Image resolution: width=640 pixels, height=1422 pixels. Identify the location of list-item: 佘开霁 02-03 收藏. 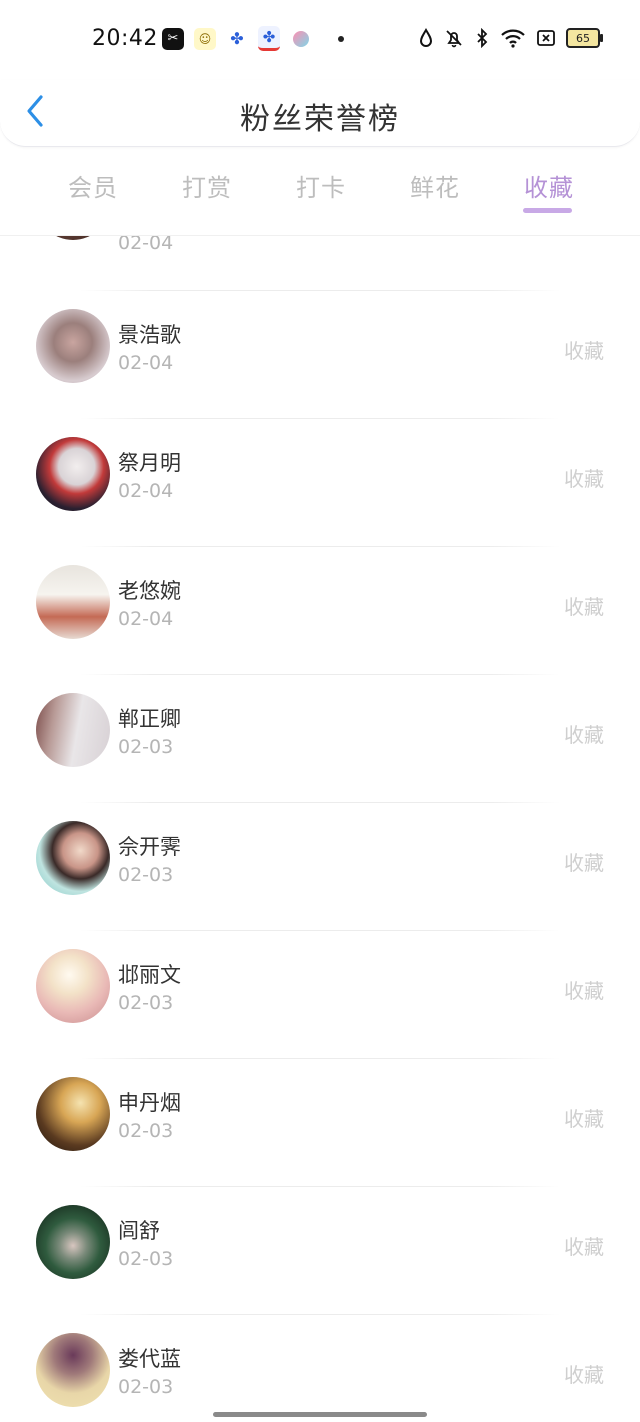
(320, 867).